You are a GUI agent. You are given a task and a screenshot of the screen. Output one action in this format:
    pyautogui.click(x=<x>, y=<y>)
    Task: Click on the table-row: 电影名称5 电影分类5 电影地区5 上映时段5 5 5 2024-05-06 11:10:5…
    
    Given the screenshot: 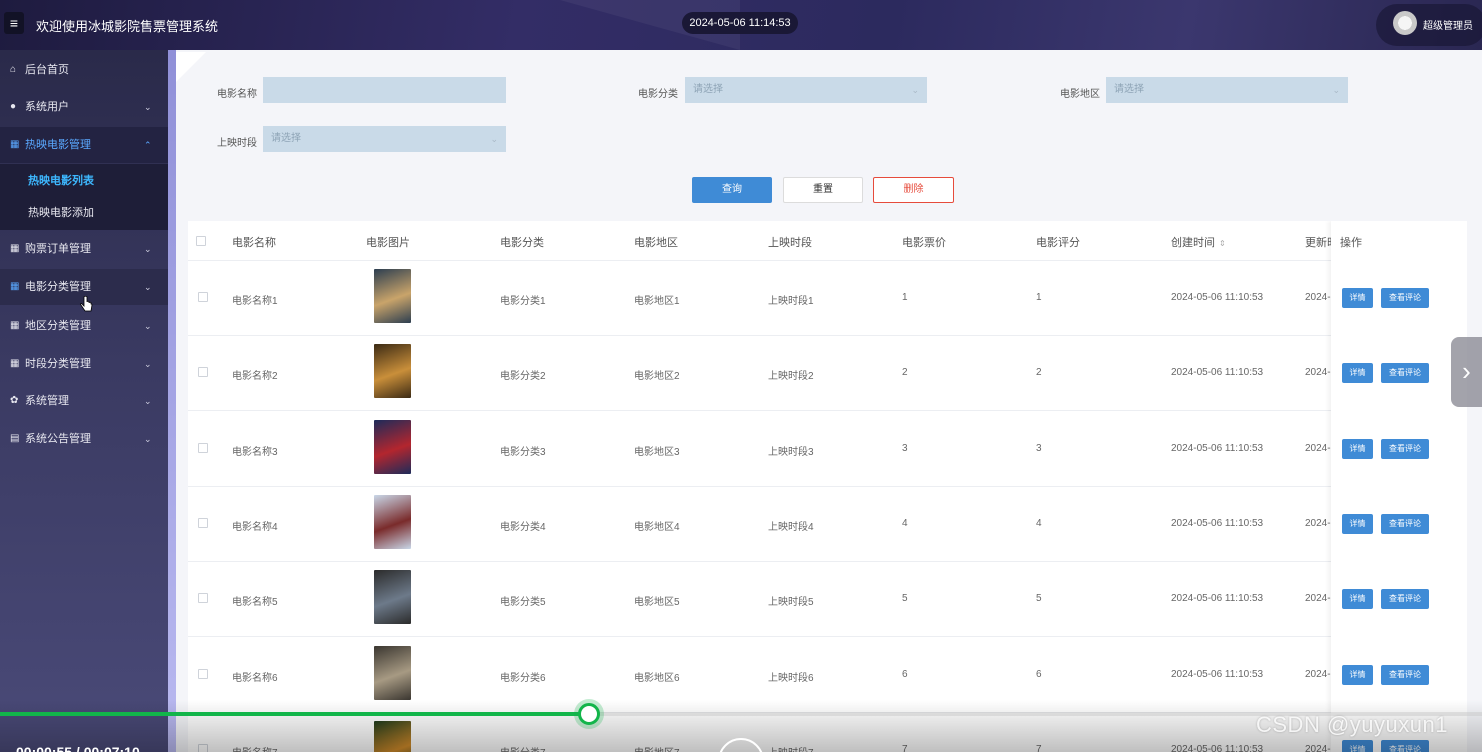 What is the action you would take?
    pyautogui.click(x=827, y=600)
    